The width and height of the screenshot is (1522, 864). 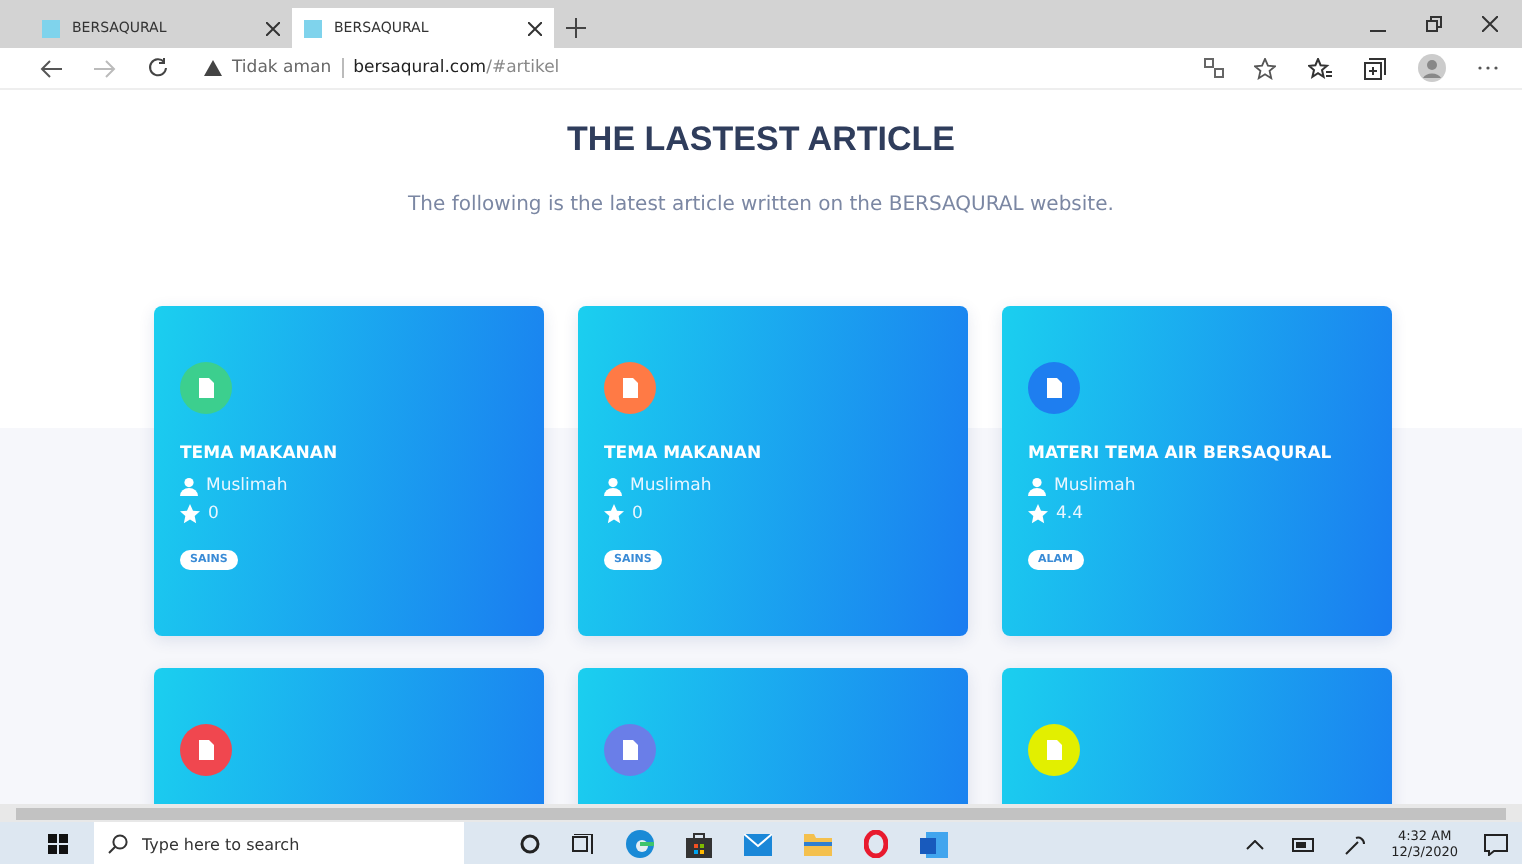 I want to click on chevron-up-icon, so click(x=1254, y=844).